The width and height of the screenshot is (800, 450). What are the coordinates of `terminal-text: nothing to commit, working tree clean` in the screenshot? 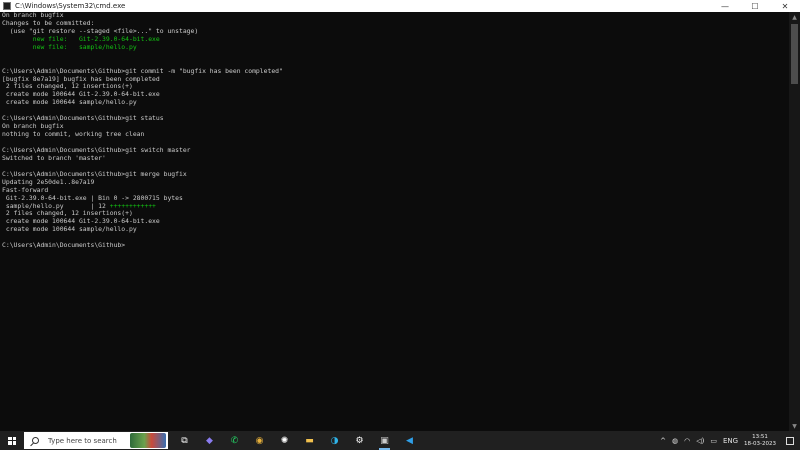 It's located at (73, 134).